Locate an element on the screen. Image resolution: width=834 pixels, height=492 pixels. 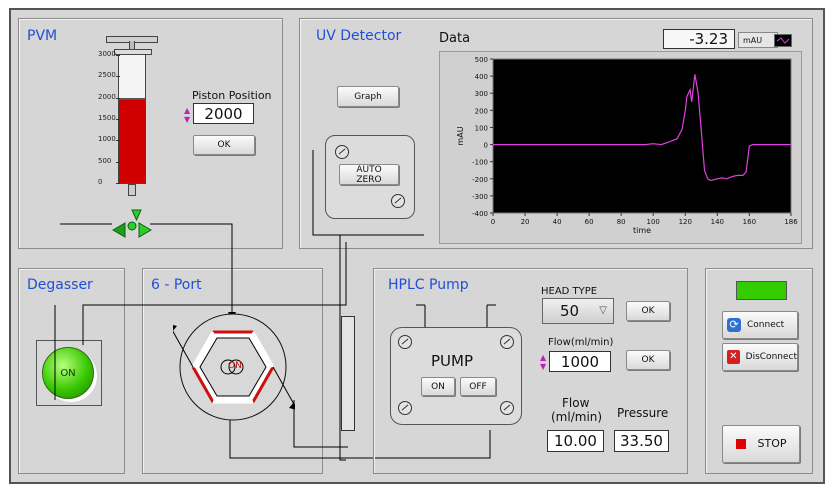
pump-screw-tr is located at coordinates (507, 342).